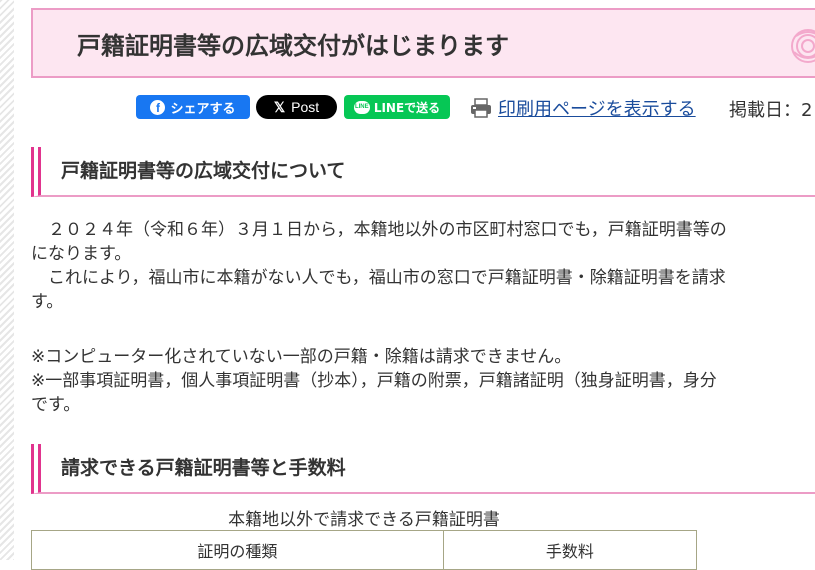 This screenshot has height=570, width=815. I want to click on x-post-label: Post, so click(305, 107).